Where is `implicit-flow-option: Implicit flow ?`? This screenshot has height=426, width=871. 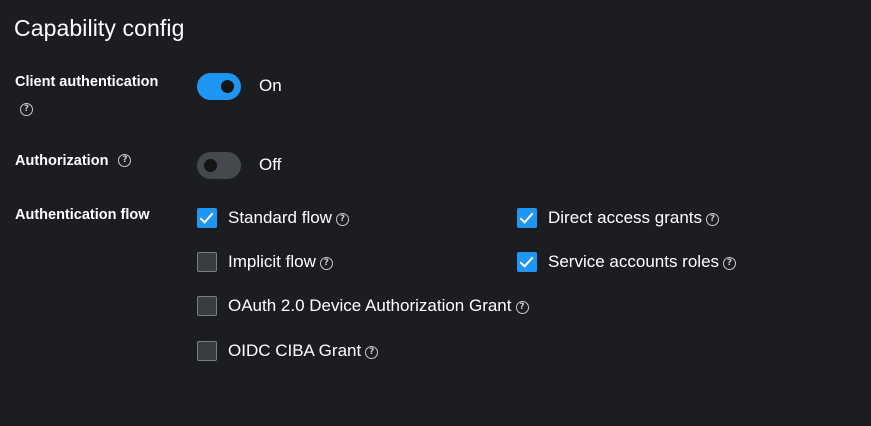
implicit-flow-option: Implicit flow ? is located at coordinates (265, 262).